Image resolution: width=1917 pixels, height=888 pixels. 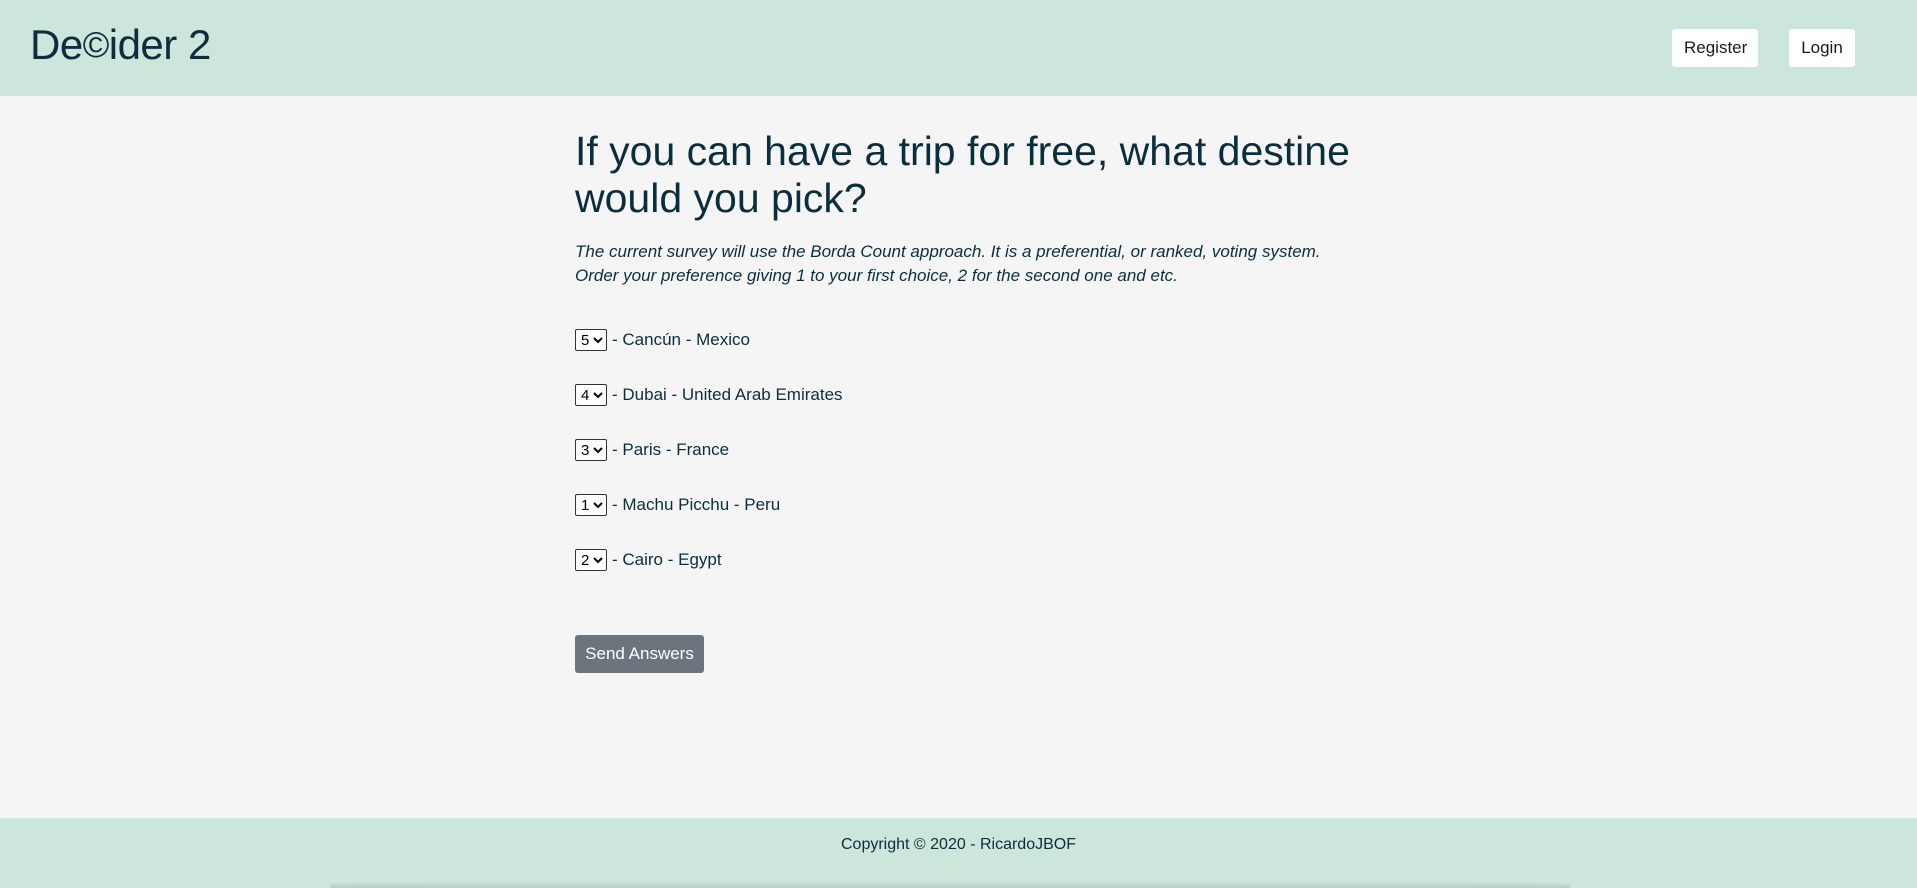 What do you see at coordinates (950, 884) in the screenshot?
I see `footer-shadow` at bounding box center [950, 884].